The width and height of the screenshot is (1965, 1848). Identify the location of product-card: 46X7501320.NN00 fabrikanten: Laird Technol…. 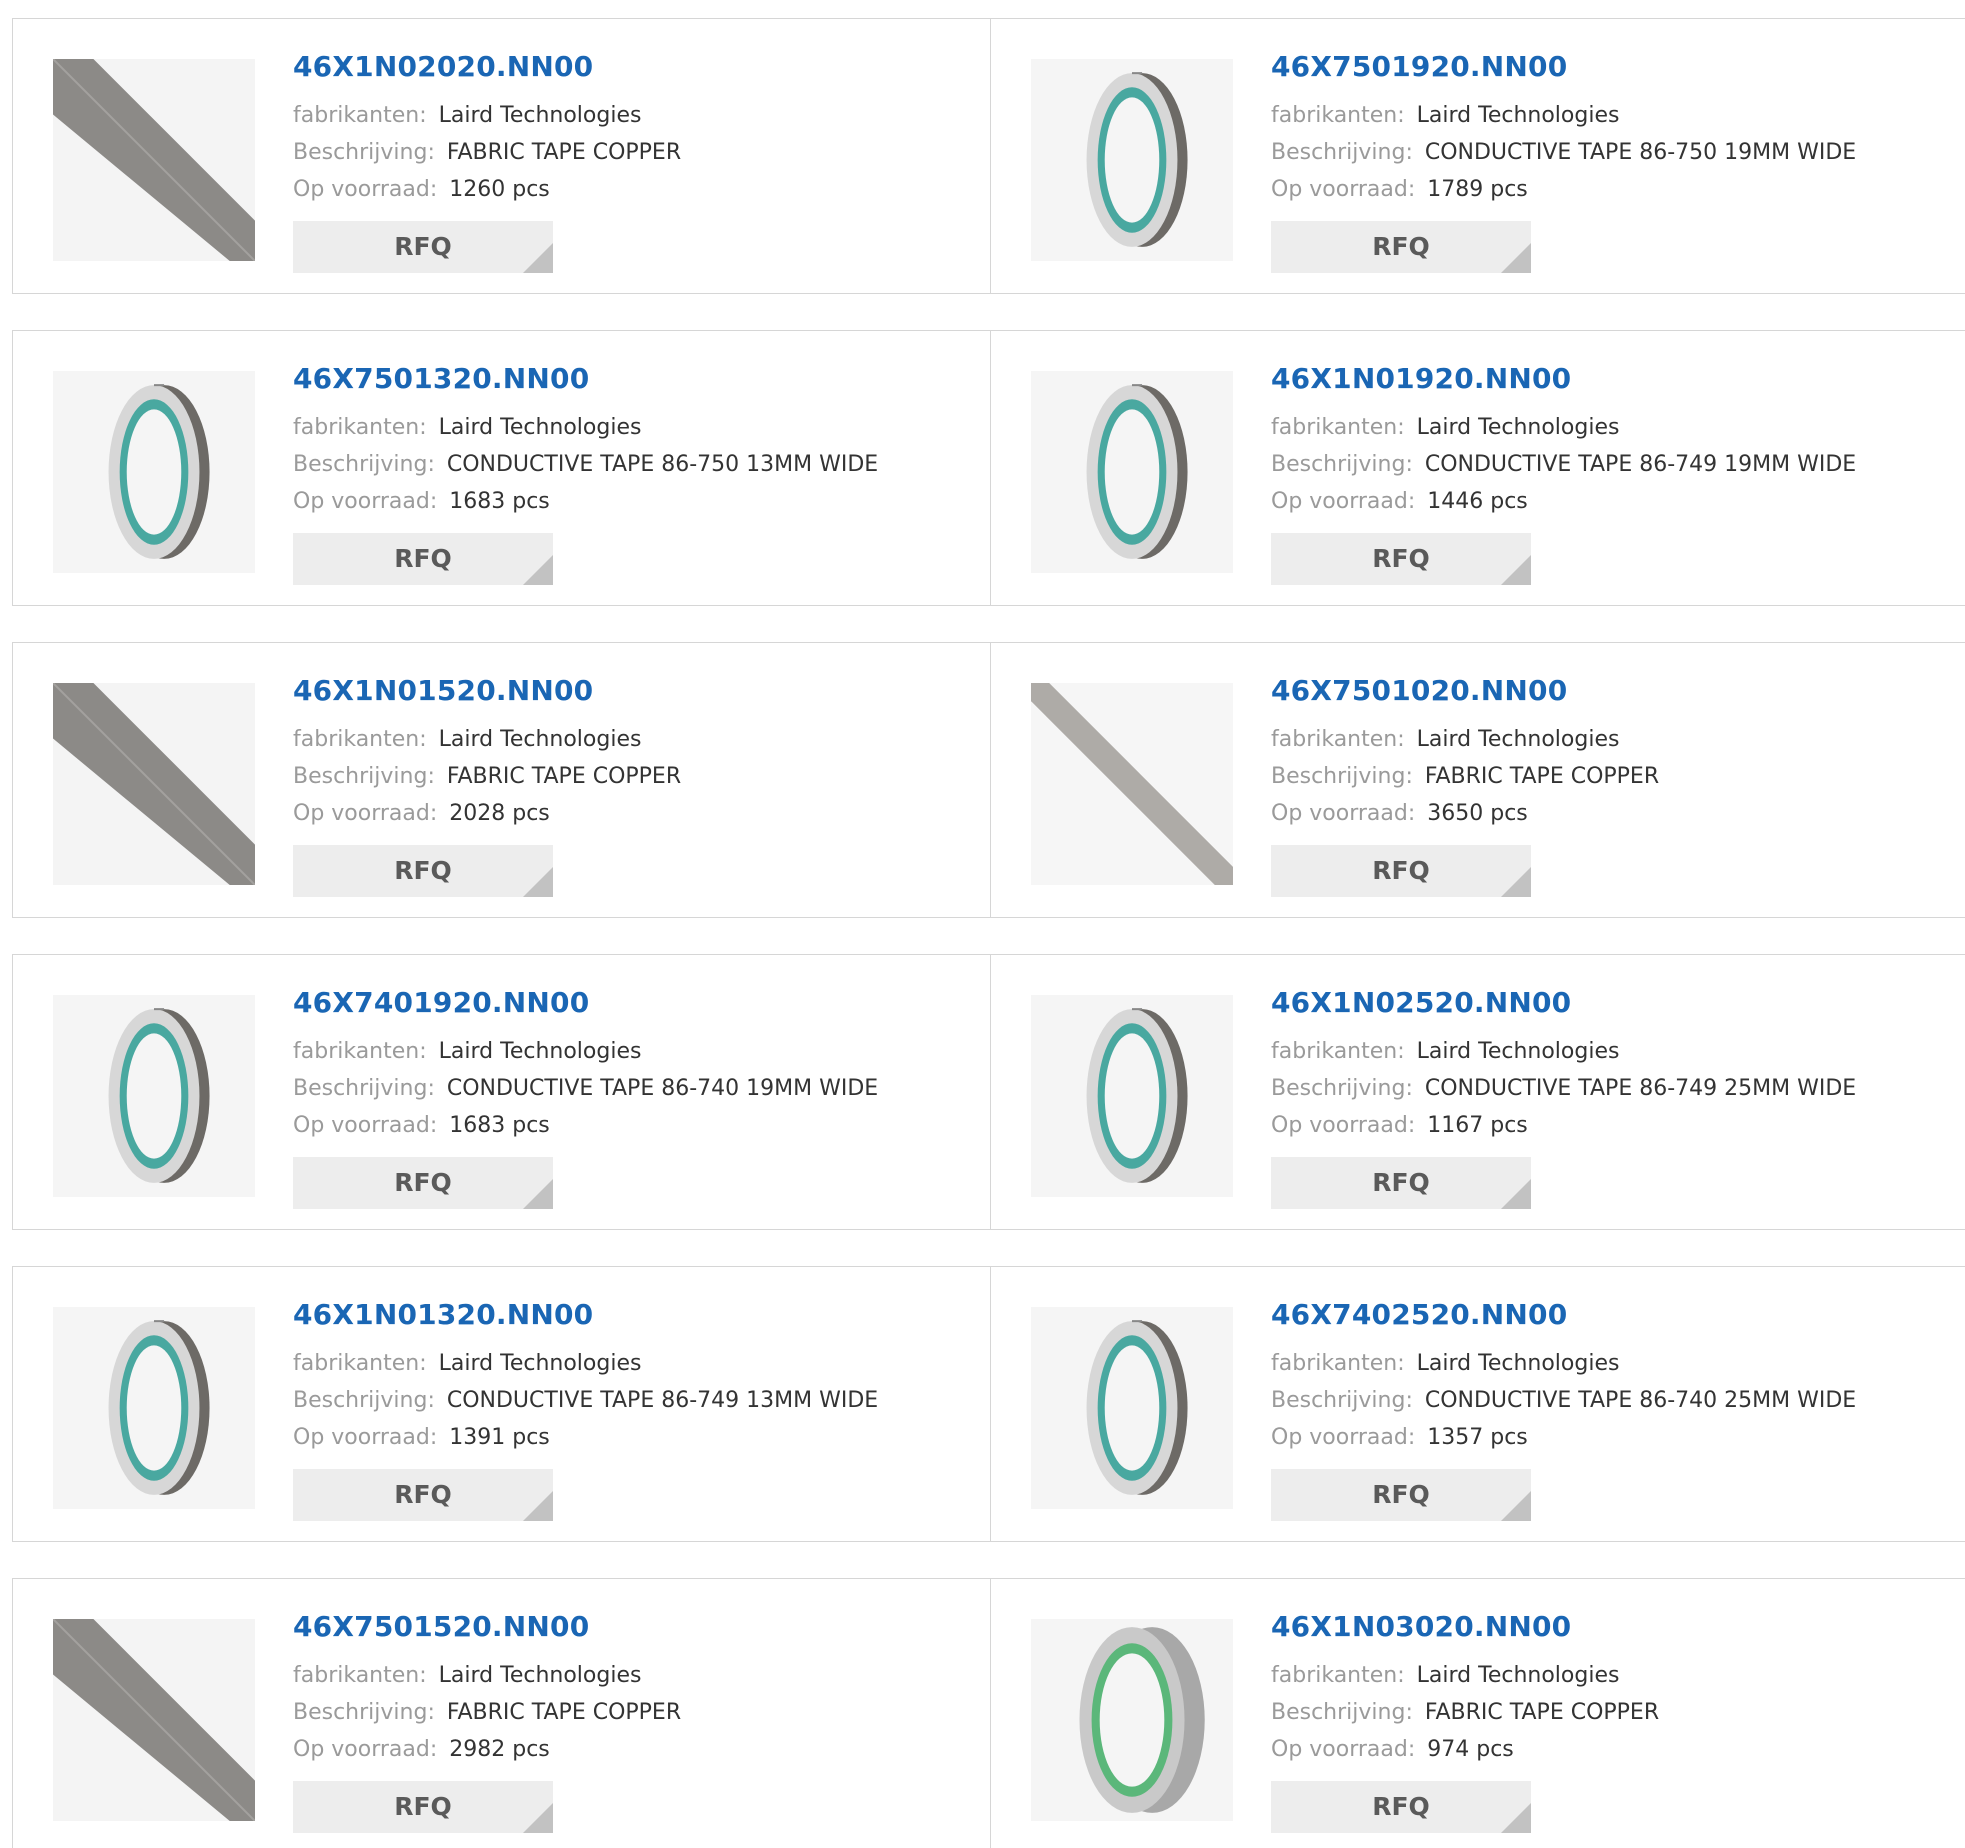
(502, 468).